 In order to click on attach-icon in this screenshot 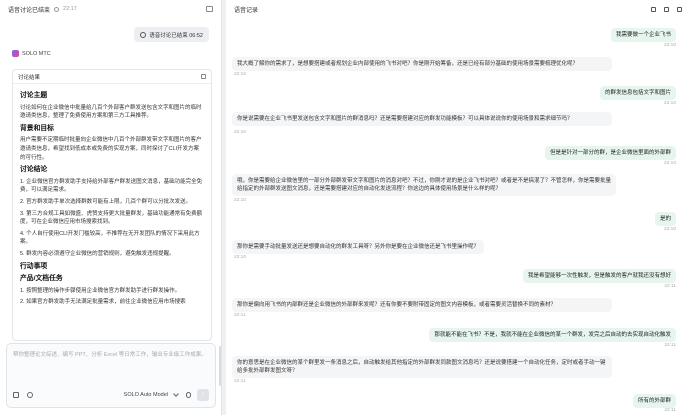, I will do `click(16, 395)`.